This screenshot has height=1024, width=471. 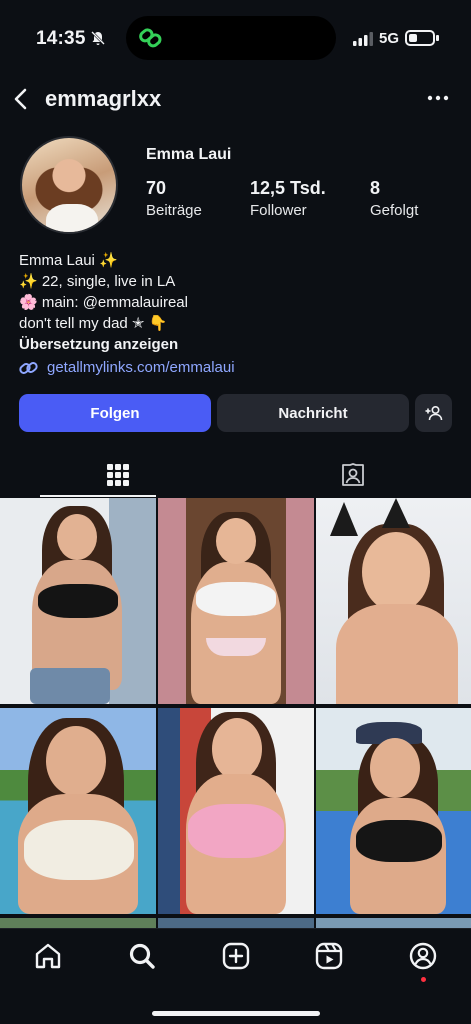 What do you see at coordinates (389, 38) in the screenshot?
I see `network-type: 5G` at bounding box center [389, 38].